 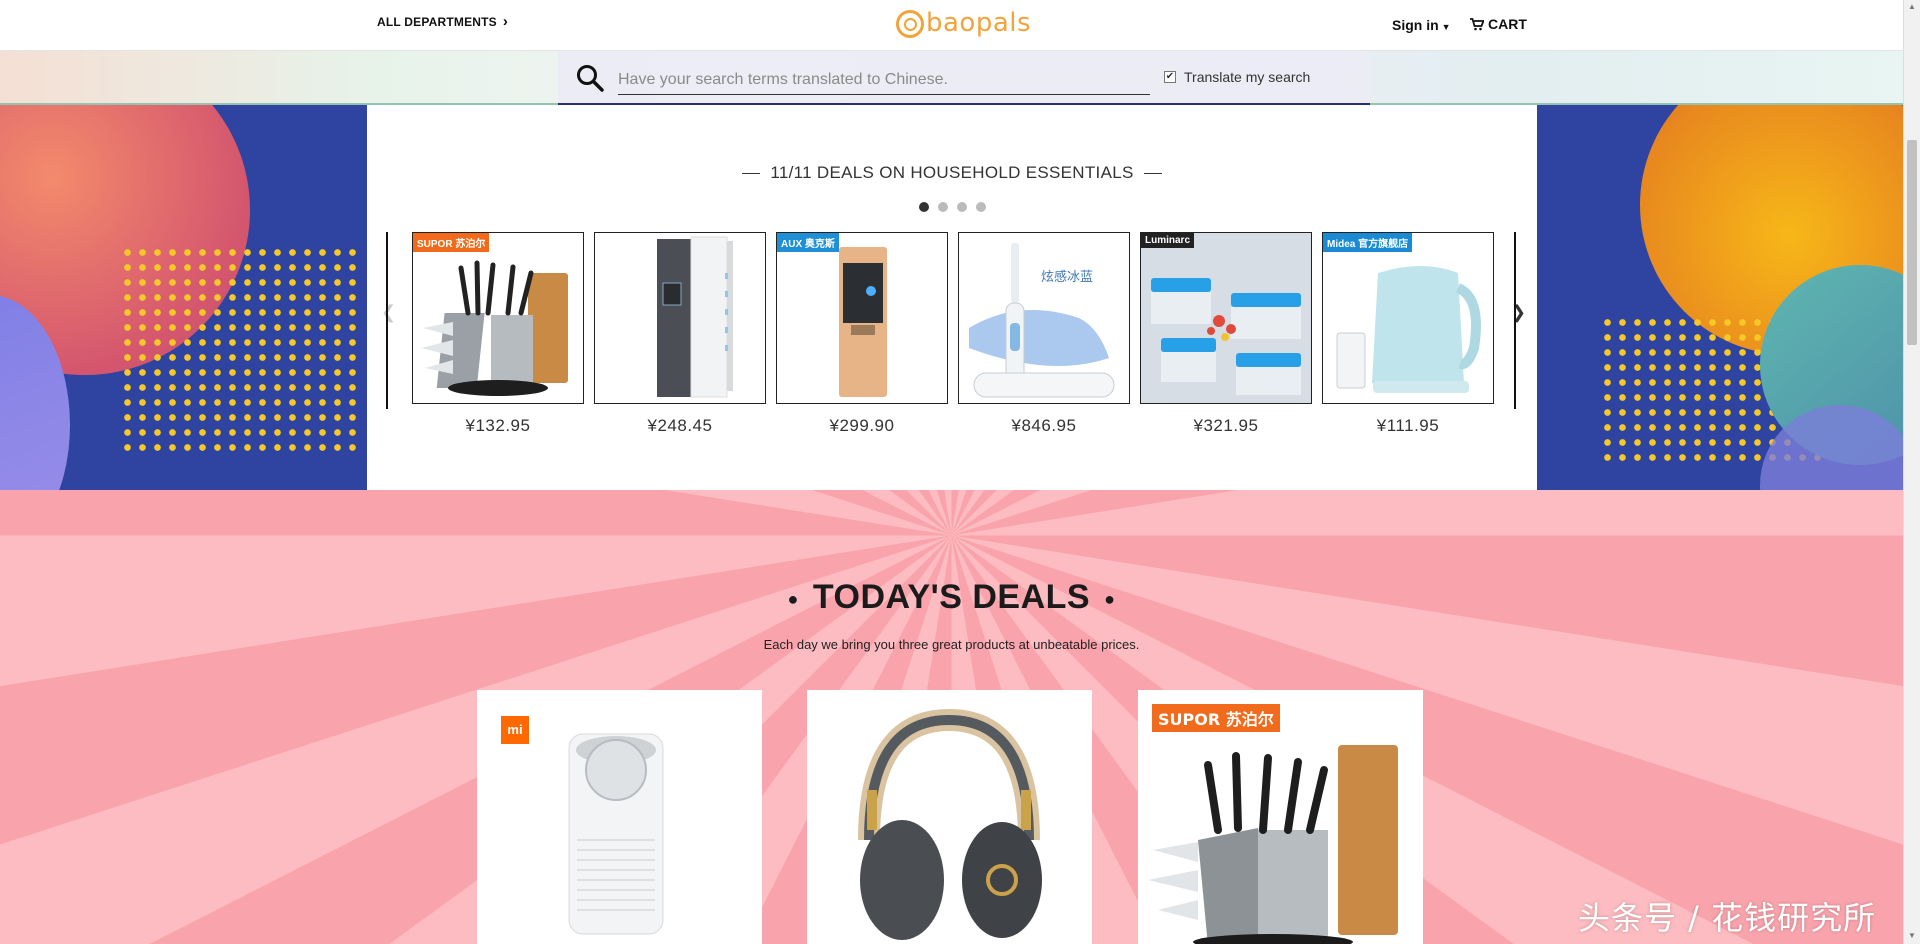 What do you see at coordinates (498, 425) in the screenshot?
I see `product-price: ¥132.95` at bounding box center [498, 425].